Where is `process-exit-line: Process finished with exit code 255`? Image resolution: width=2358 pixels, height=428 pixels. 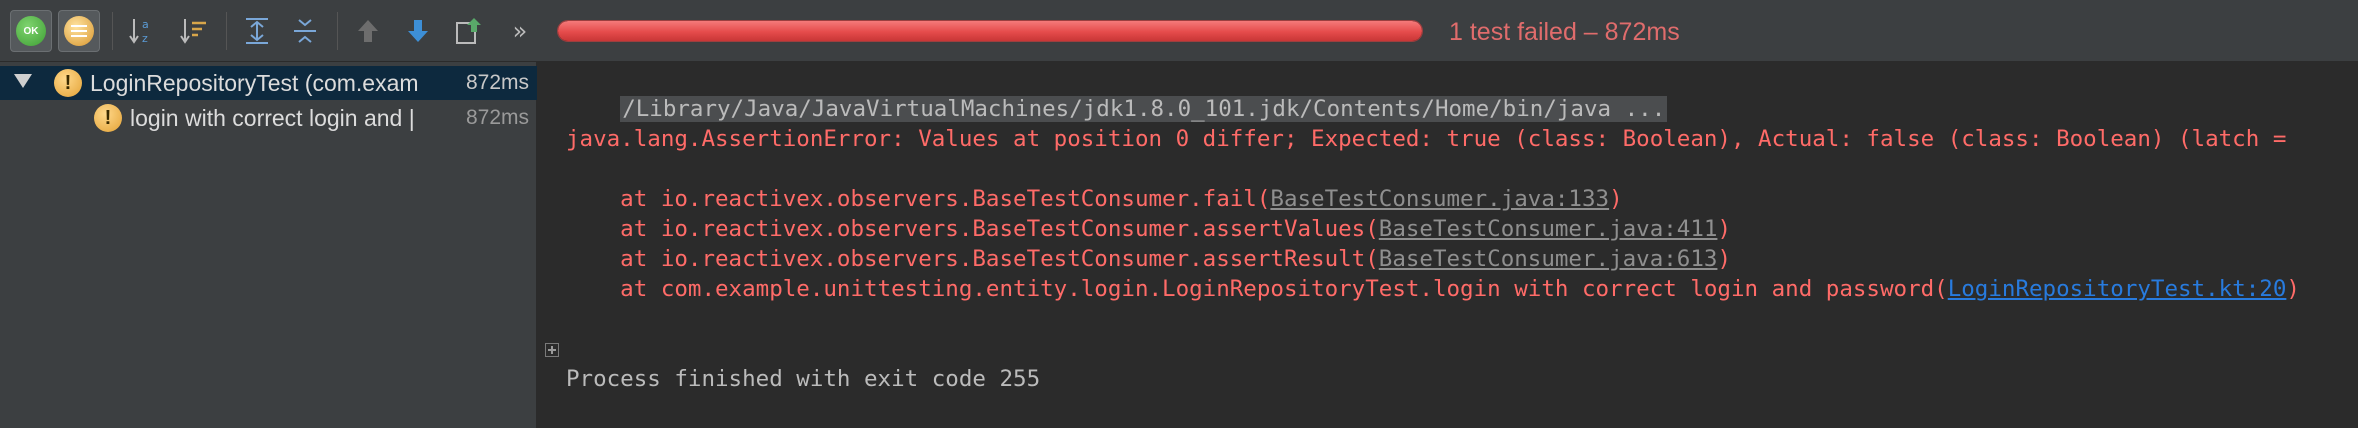 process-exit-line: Process finished with exit code 255 is located at coordinates (803, 379).